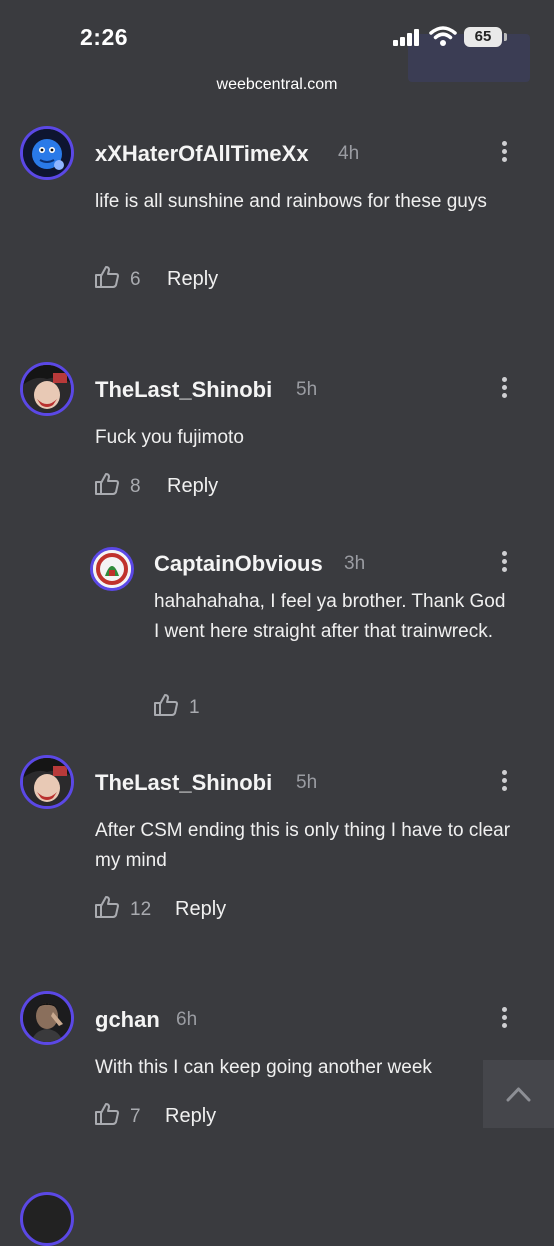 The height and width of the screenshot is (1246, 554). I want to click on comment-time: 4h, so click(349, 153).